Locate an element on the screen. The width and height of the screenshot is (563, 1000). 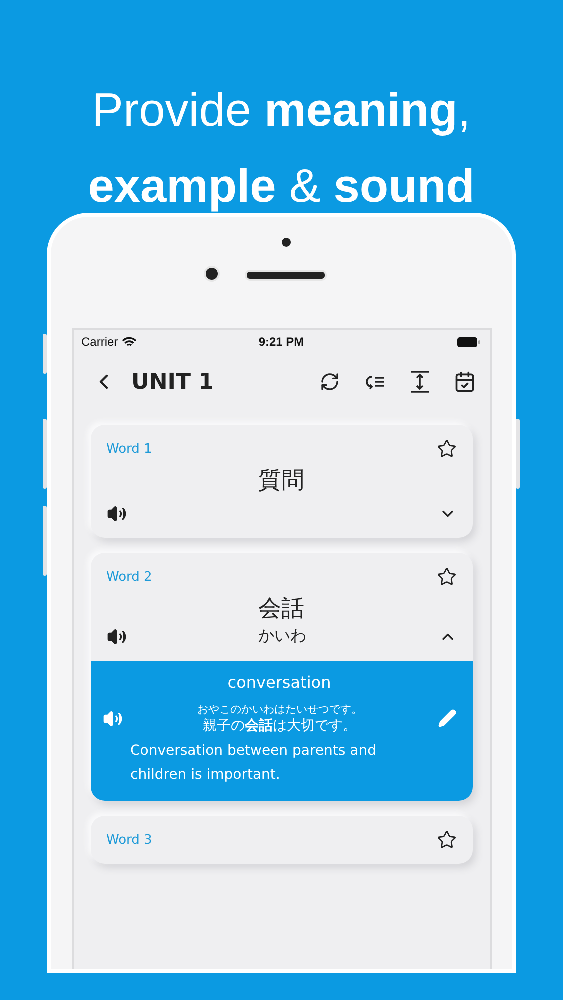
word-reading: かいわ is located at coordinates (282, 636).